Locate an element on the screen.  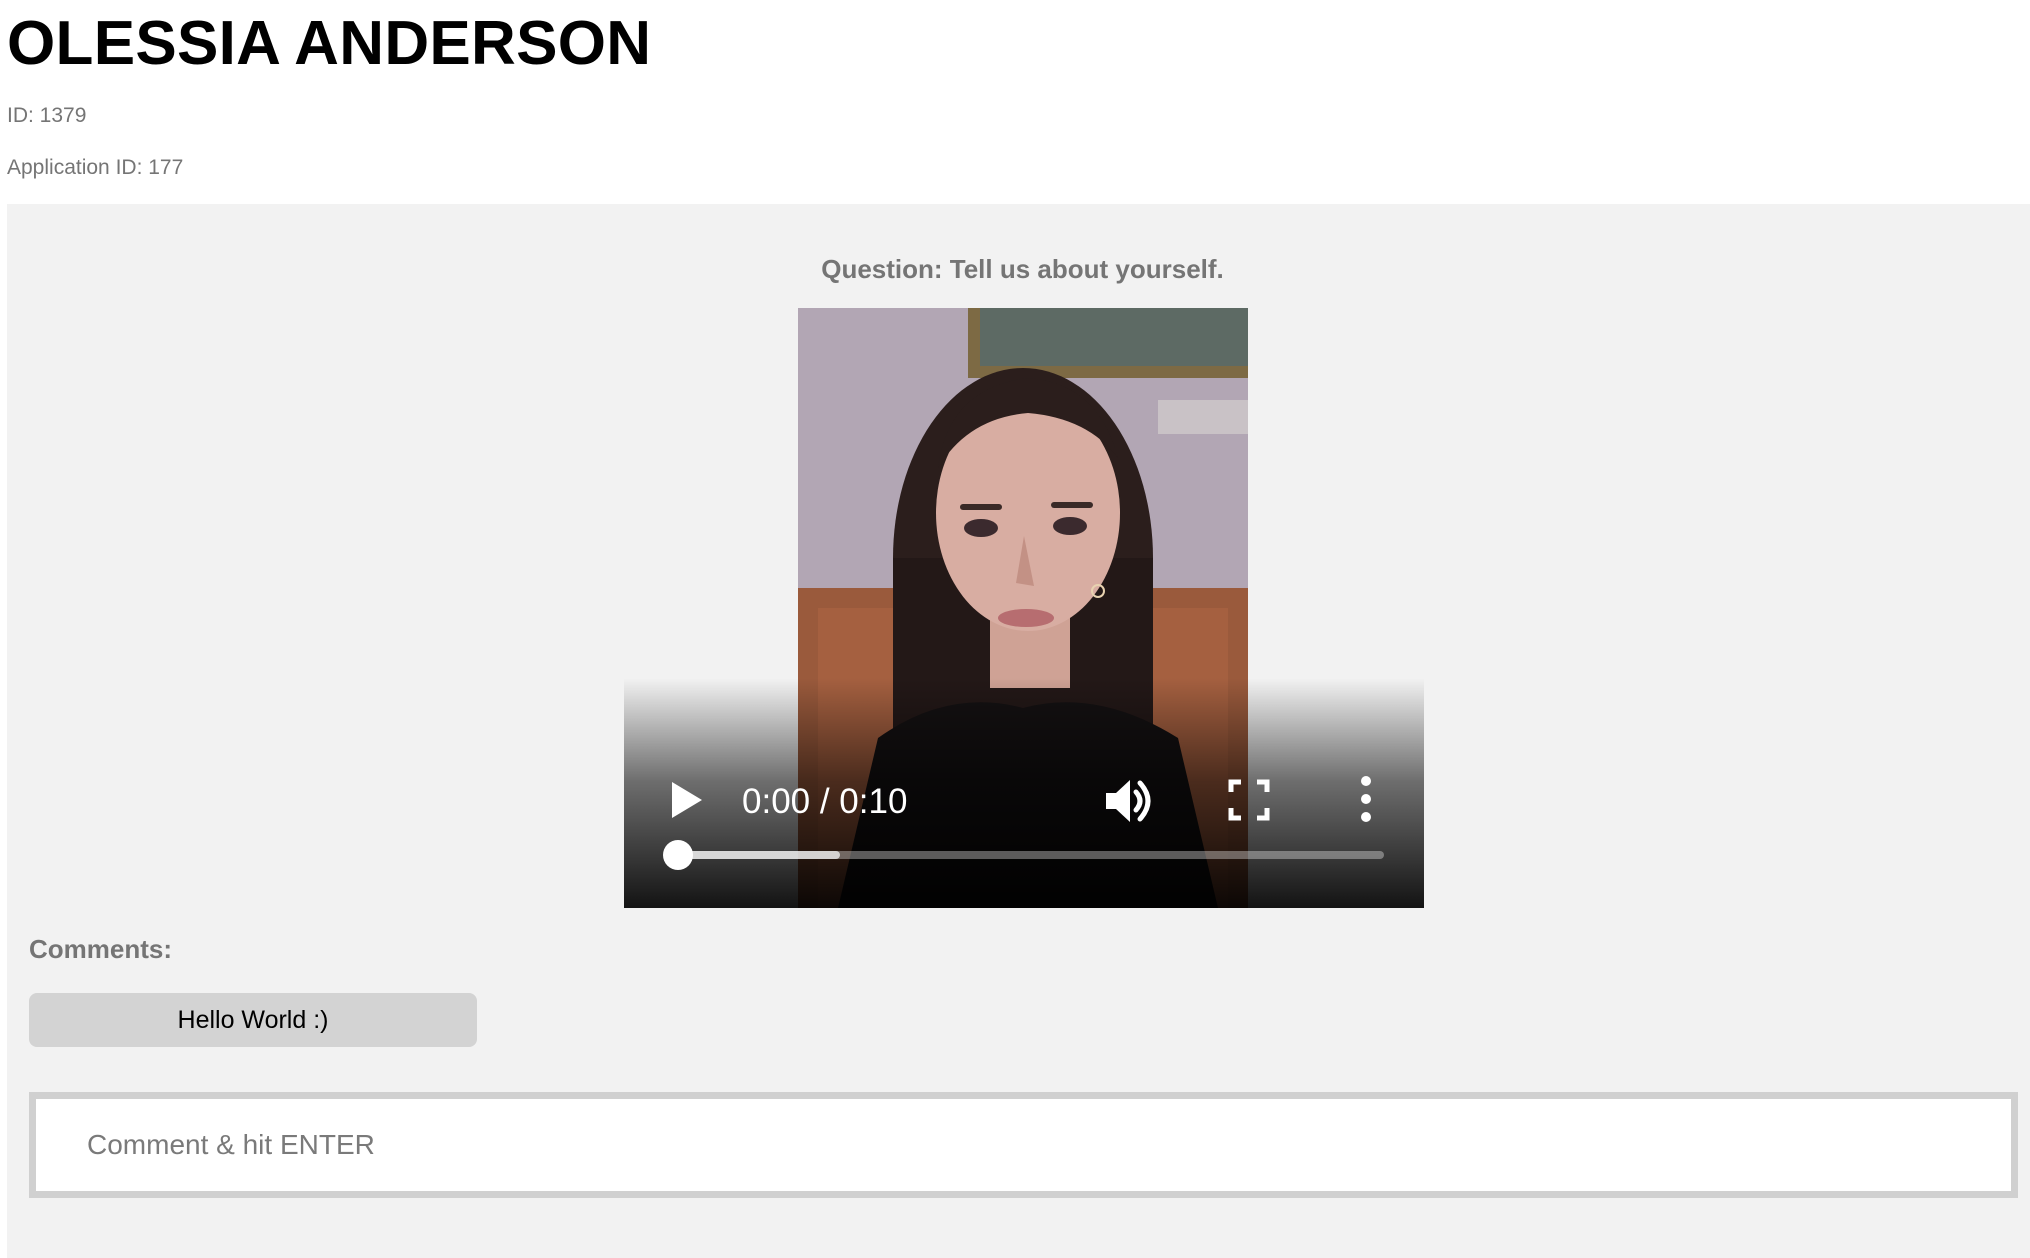
more-options-icon is located at coordinates (1366, 799).